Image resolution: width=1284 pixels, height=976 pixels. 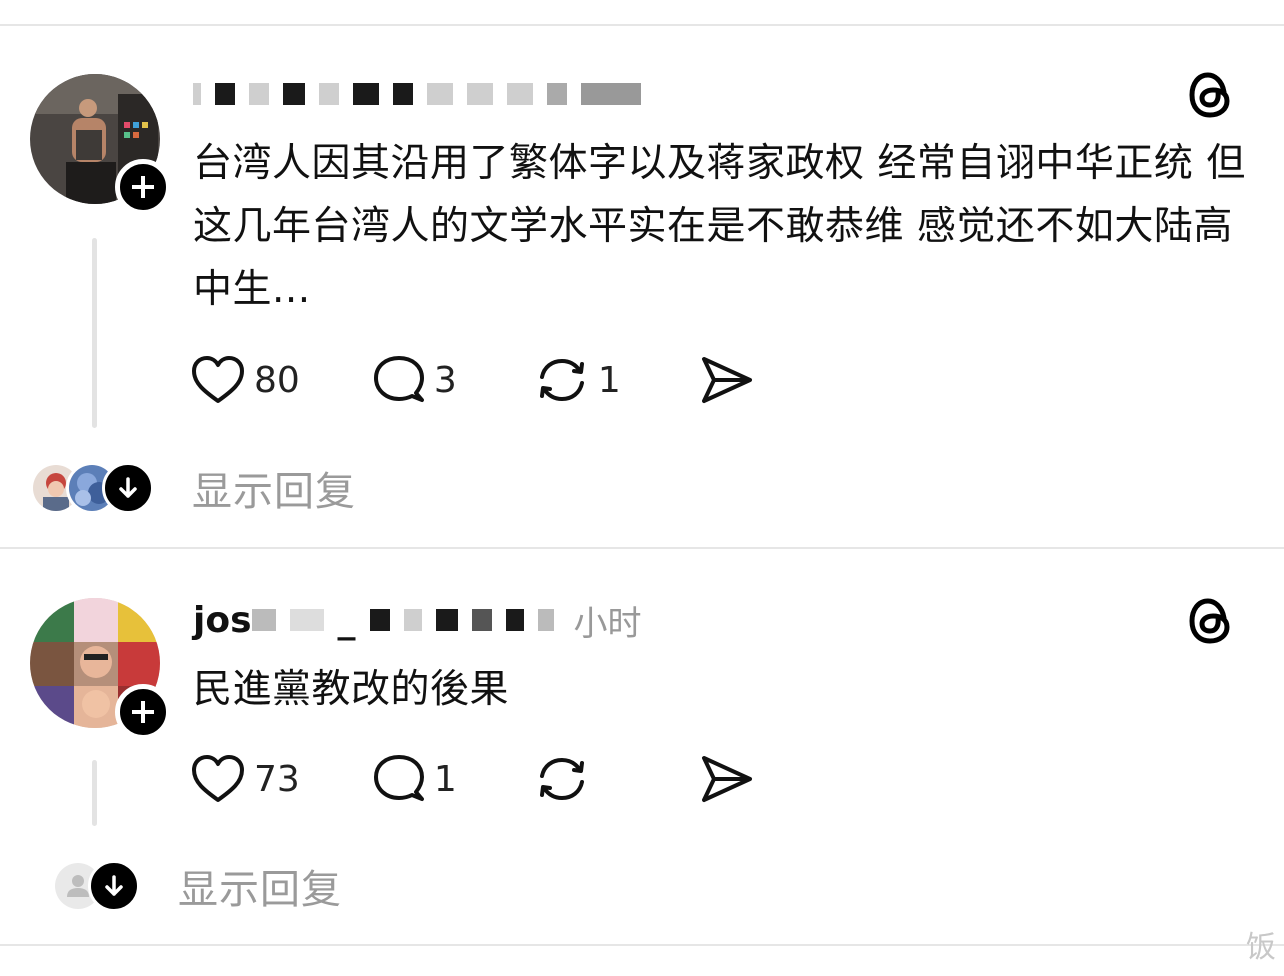 What do you see at coordinates (507, 380) in the screenshot?
I see `post-1-actions: 80 3 1` at bounding box center [507, 380].